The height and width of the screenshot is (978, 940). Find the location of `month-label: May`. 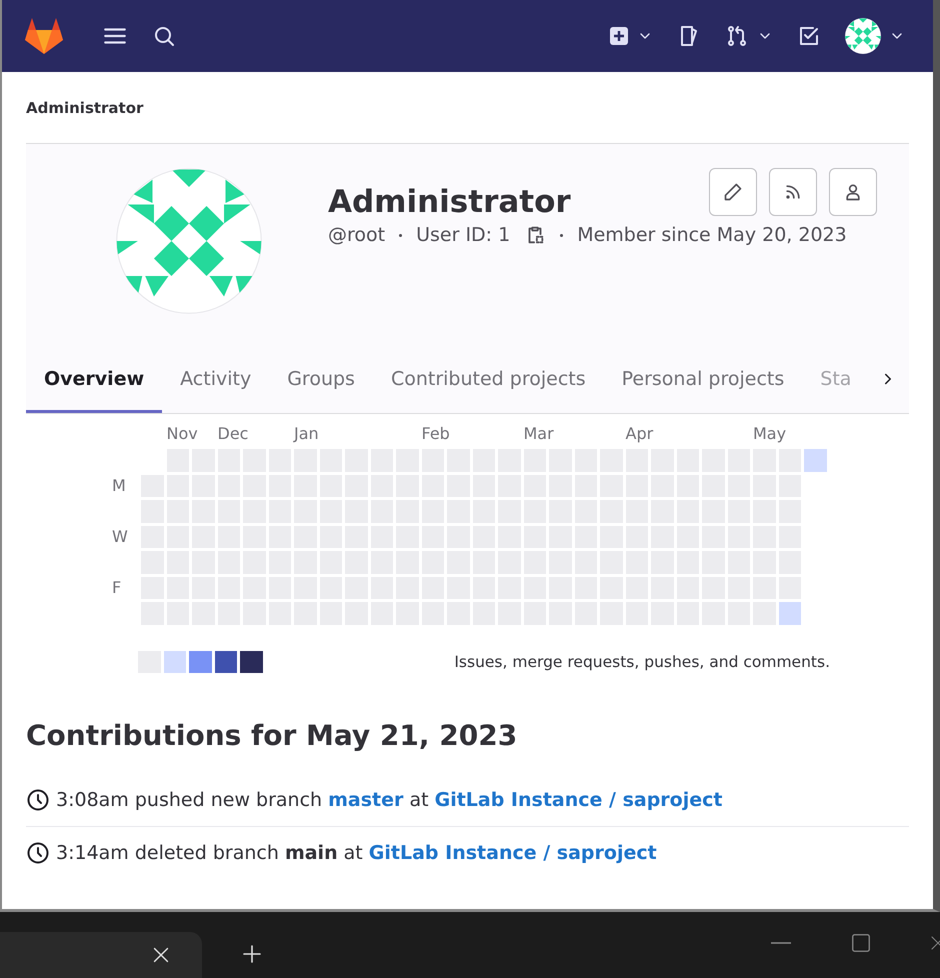

month-label: May is located at coordinates (769, 434).